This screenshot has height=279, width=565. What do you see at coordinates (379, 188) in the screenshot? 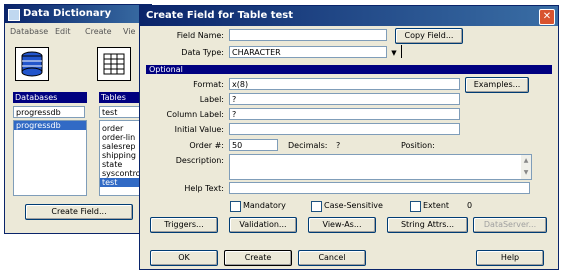
I see `help-text-input` at bounding box center [379, 188].